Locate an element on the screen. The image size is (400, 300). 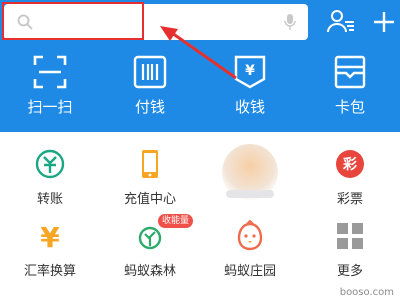
ant-farm-icon is located at coordinates (250, 235).